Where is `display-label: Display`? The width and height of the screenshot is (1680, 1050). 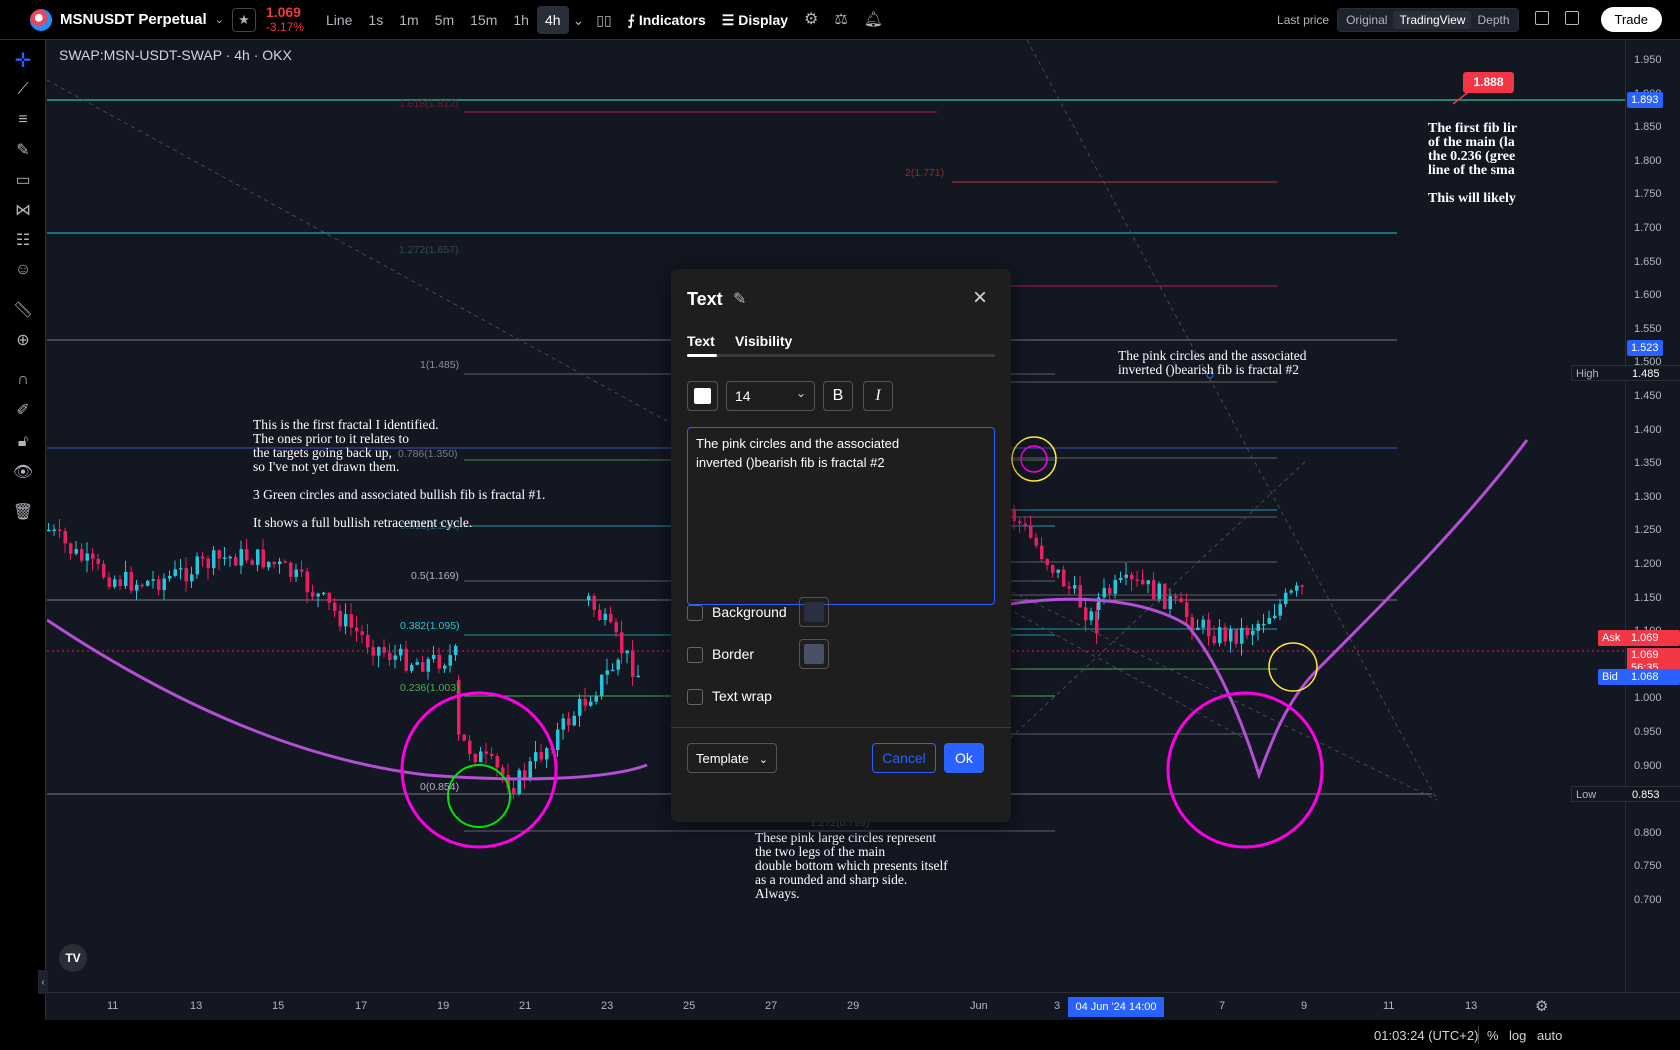 display-label: Display is located at coordinates (763, 19).